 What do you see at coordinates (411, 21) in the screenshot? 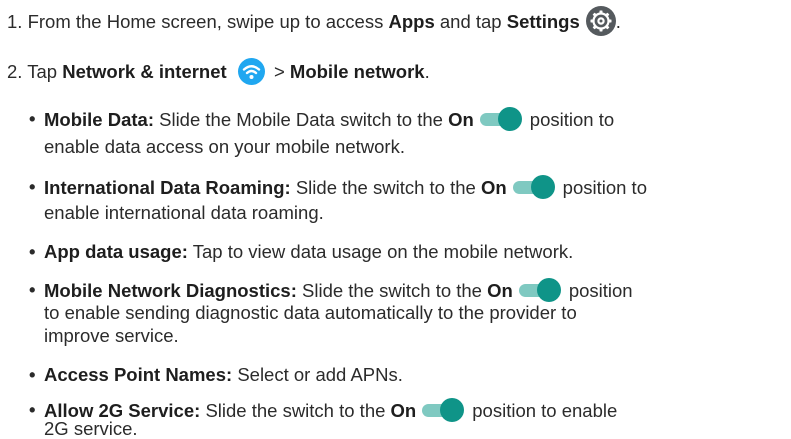
I see `apps-label: Apps` at bounding box center [411, 21].